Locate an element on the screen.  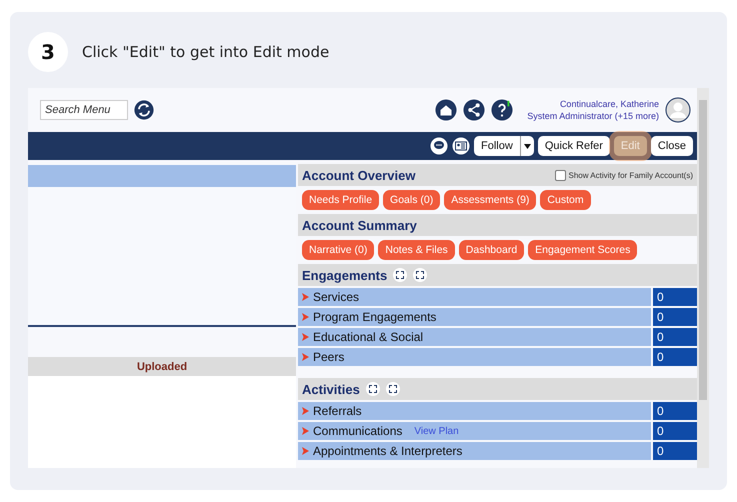
home-icon is located at coordinates (446, 110).